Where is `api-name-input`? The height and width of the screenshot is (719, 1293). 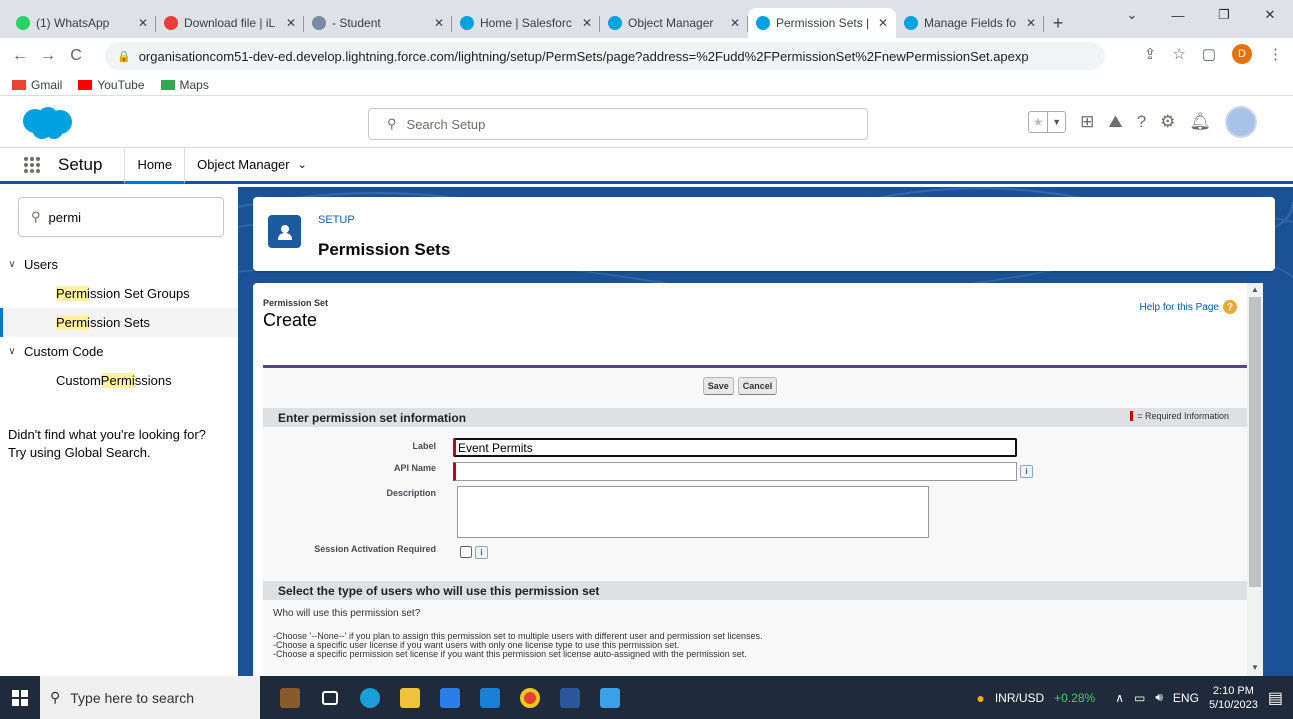 api-name-input is located at coordinates (735, 471).